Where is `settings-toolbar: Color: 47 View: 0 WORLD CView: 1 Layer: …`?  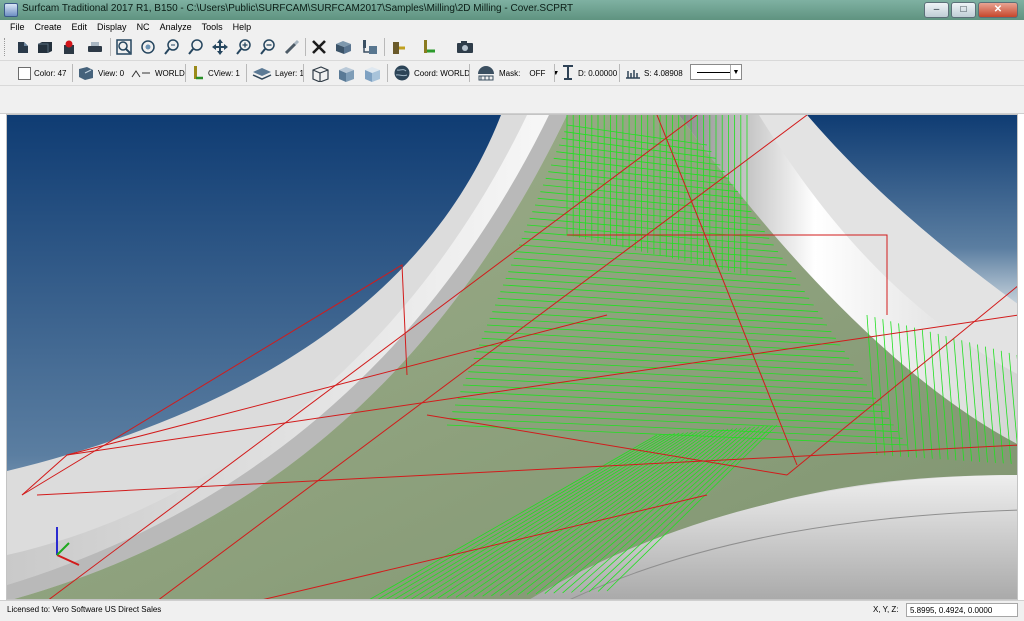 settings-toolbar: Color: 47 View: 0 WORLD CView: 1 Layer: … is located at coordinates (512, 73).